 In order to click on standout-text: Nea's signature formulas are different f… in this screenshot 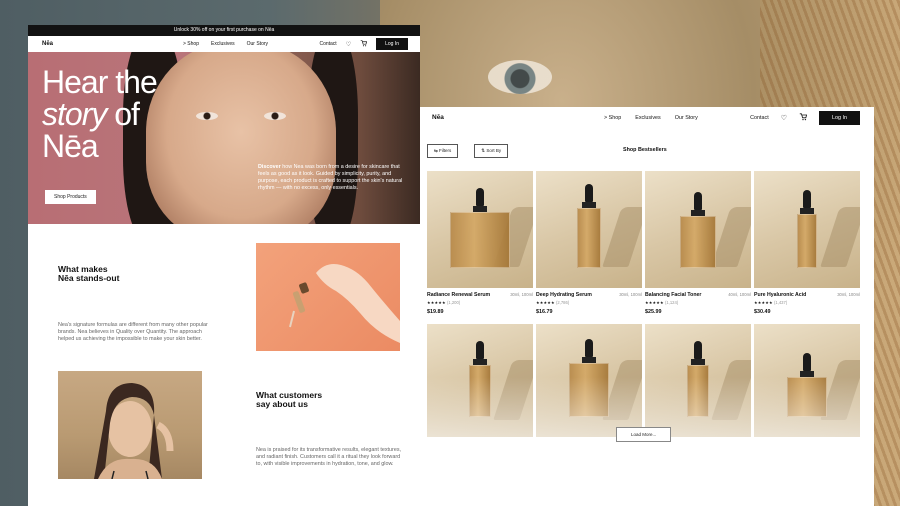, I will do `click(133, 332)`.